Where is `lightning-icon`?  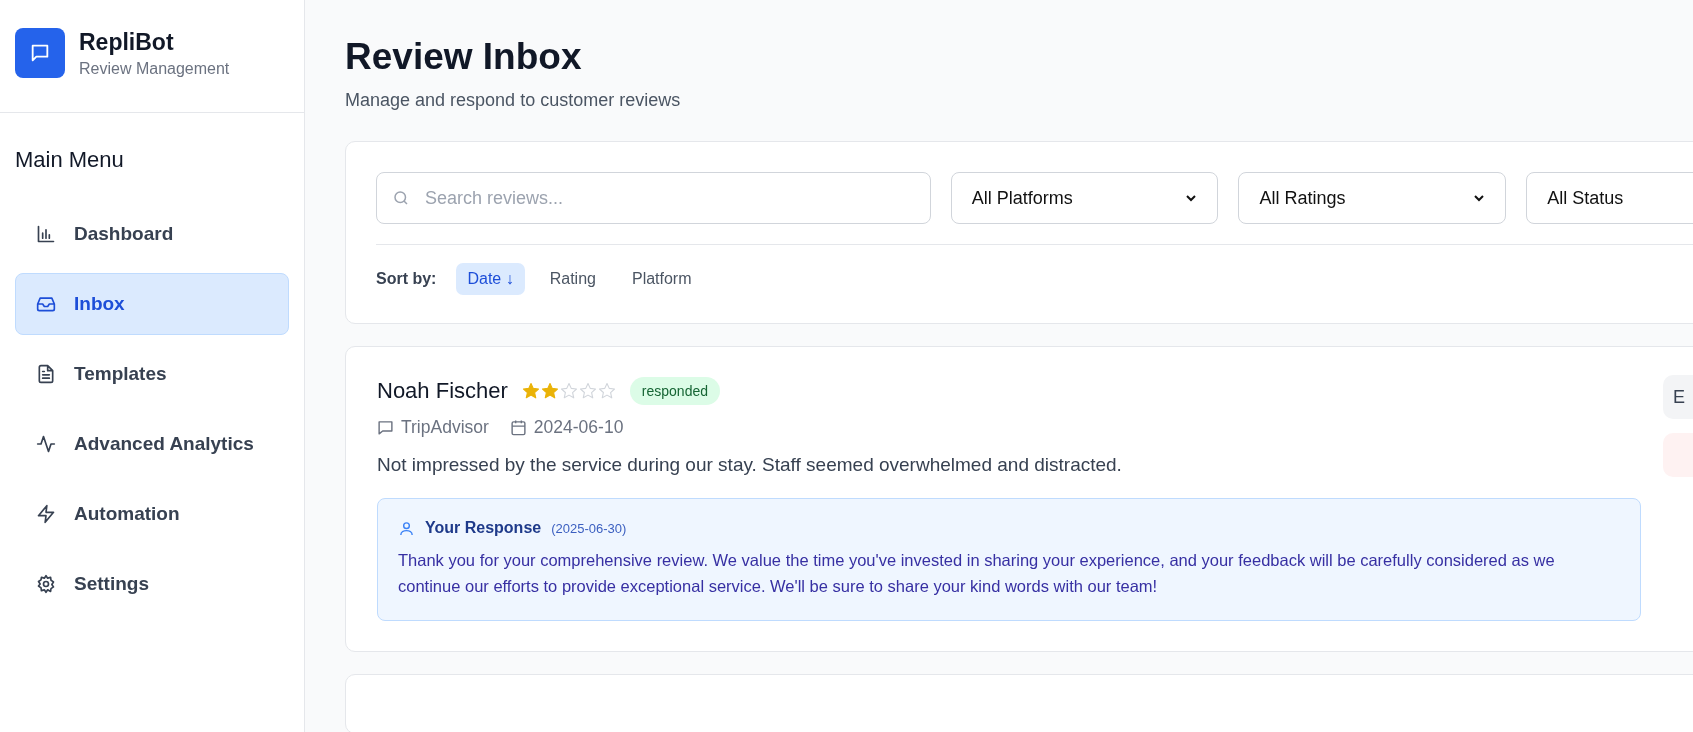 lightning-icon is located at coordinates (46, 514).